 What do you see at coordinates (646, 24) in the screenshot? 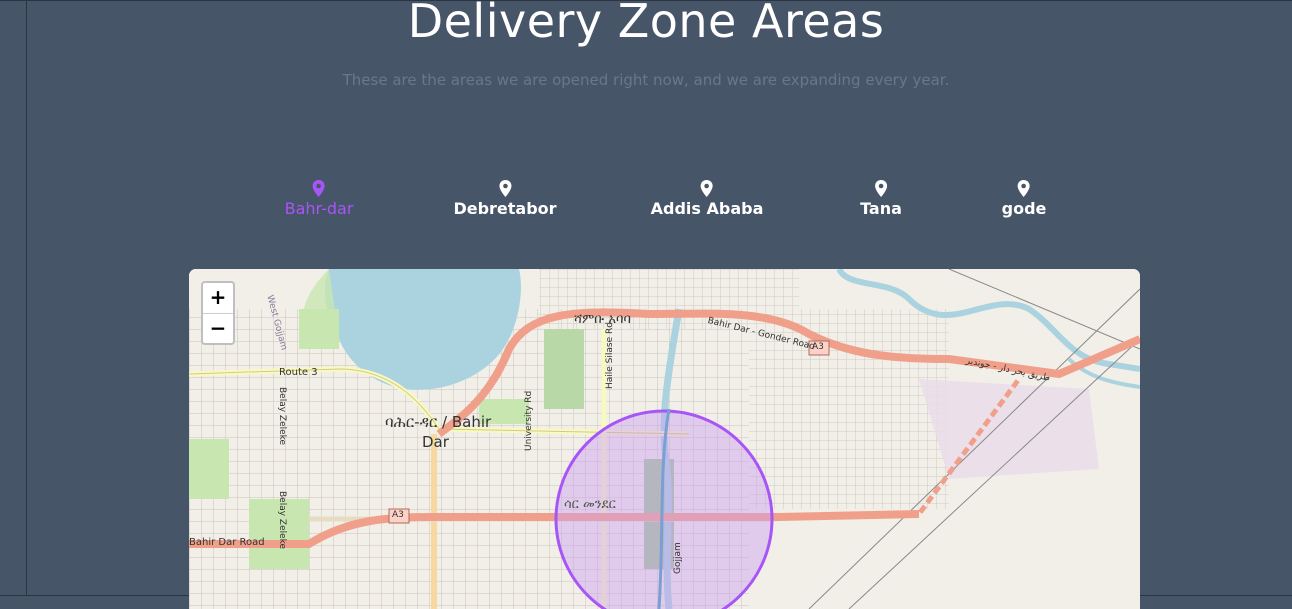
I see `page-title: Delivery Zone Areas` at bounding box center [646, 24].